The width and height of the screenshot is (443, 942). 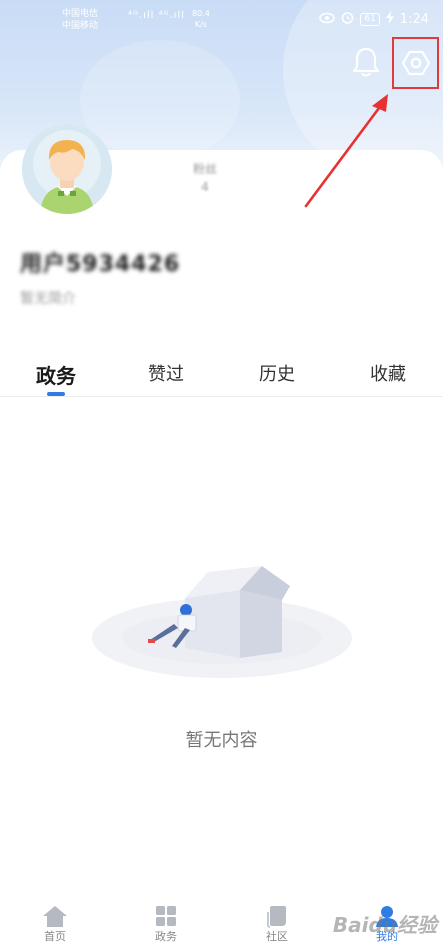 What do you see at coordinates (221, 740) in the screenshot?
I see `empty-state-message: 暂无内容` at bounding box center [221, 740].